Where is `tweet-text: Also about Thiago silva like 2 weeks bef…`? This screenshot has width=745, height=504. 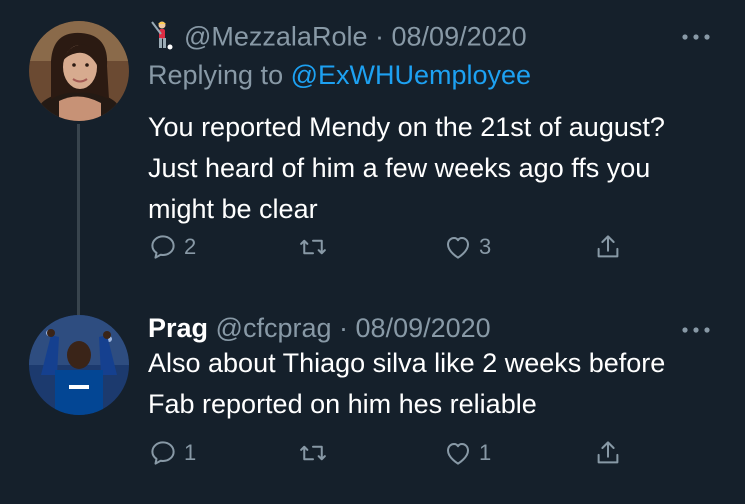
tweet-text: Also about Thiago silva like 2 weeks bef… is located at coordinates (407, 383).